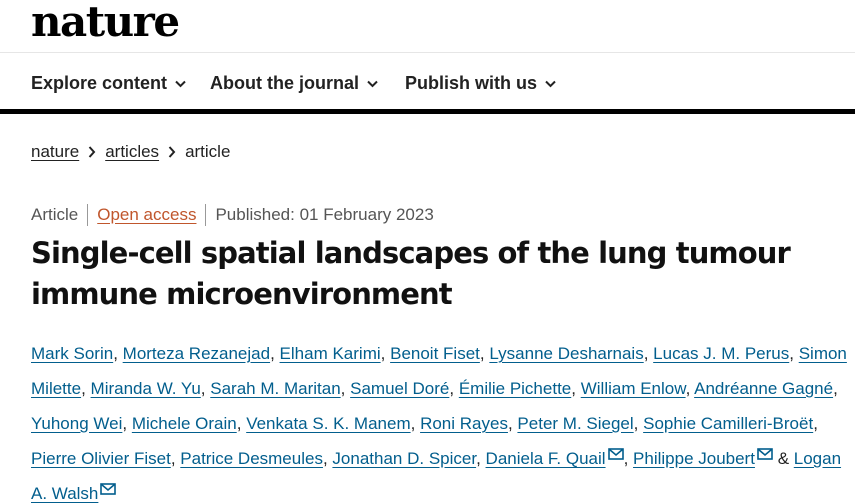  Describe the element at coordinates (464, 423) in the screenshot. I see `author-link: Roni Rayes` at that location.